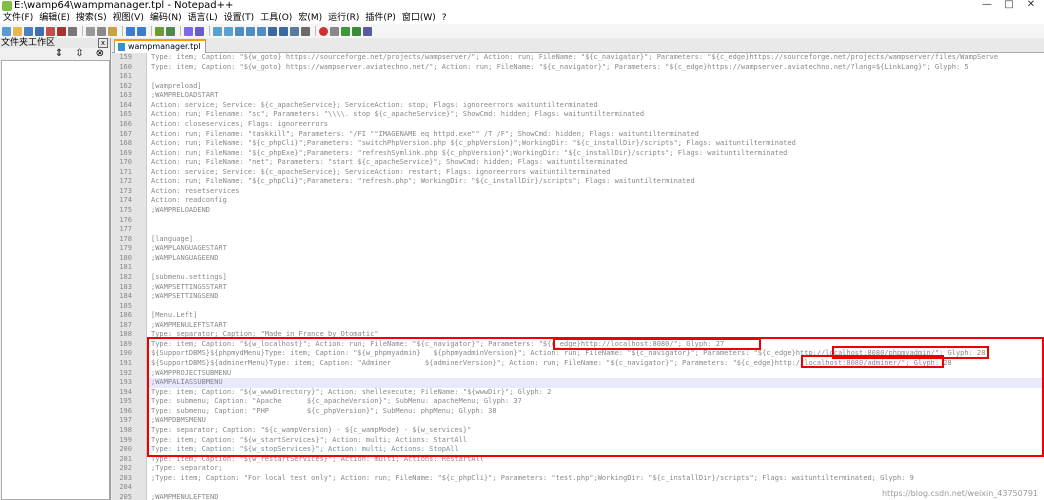 The width and height of the screenshot is (1044, 500). What do you see at coordinates (188, 31) in the screenshot?
I see `zoom-in-icon` at bounding box center [188, 31].